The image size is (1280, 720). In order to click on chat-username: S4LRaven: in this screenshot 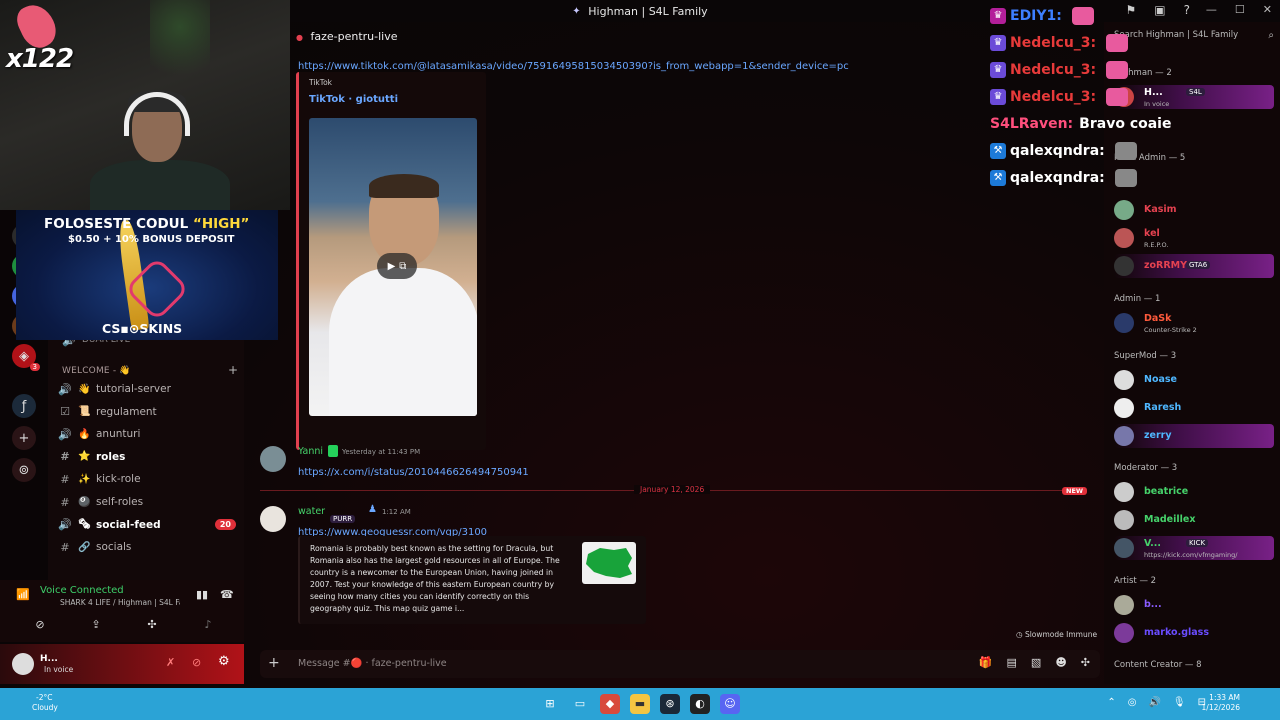, I will do `click(1032, 124)`.